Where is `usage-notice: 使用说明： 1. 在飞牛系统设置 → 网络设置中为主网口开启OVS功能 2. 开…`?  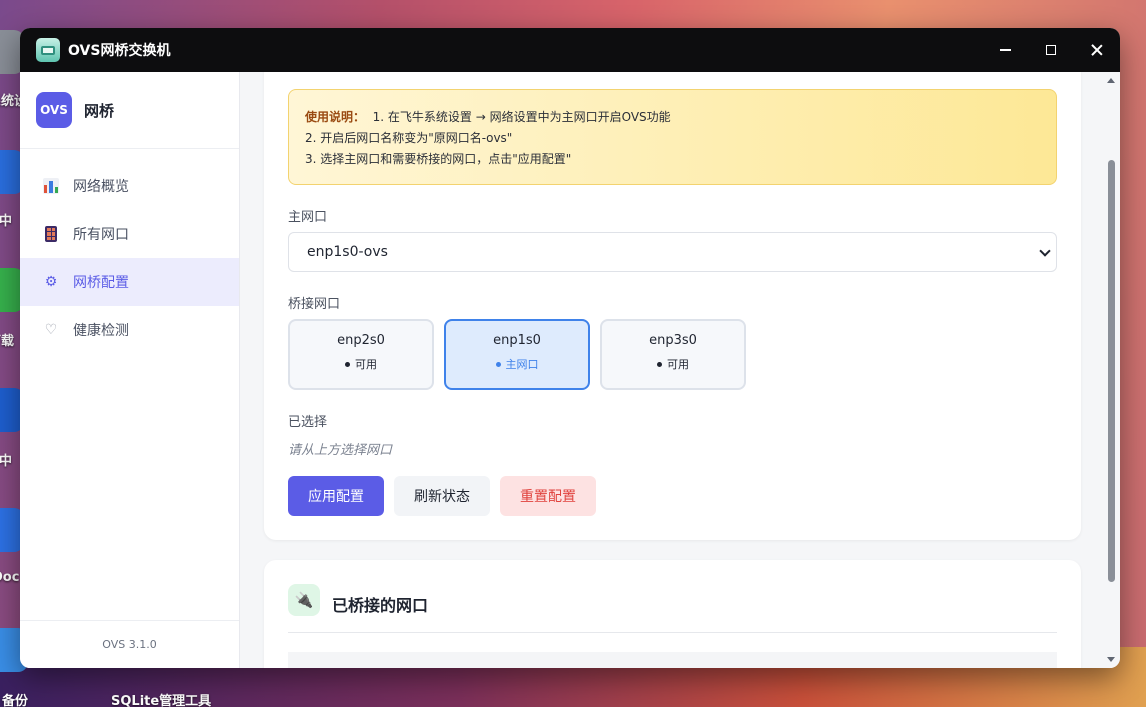 usage-notice: 使用说明： 1. 在飞牛系统设置 → 网络设置中为主网口开启OVS功能 2. 开… is located at coordinates (672, 137).